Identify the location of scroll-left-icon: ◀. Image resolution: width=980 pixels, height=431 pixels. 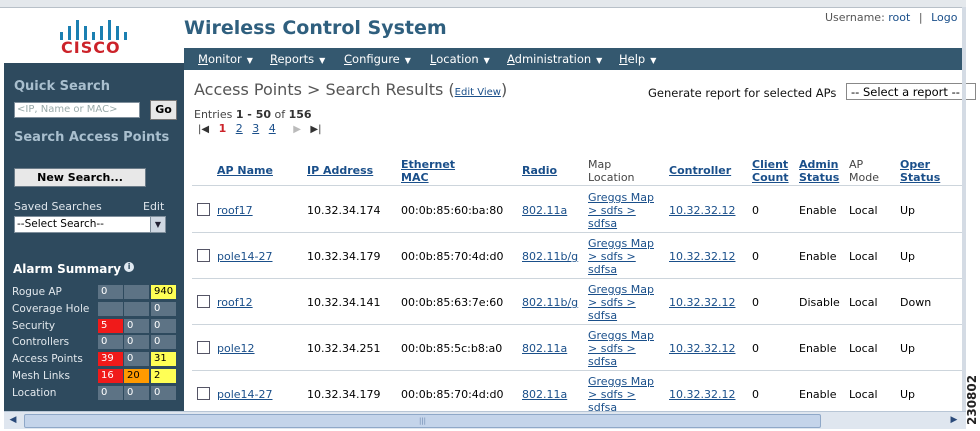
(13, 420).